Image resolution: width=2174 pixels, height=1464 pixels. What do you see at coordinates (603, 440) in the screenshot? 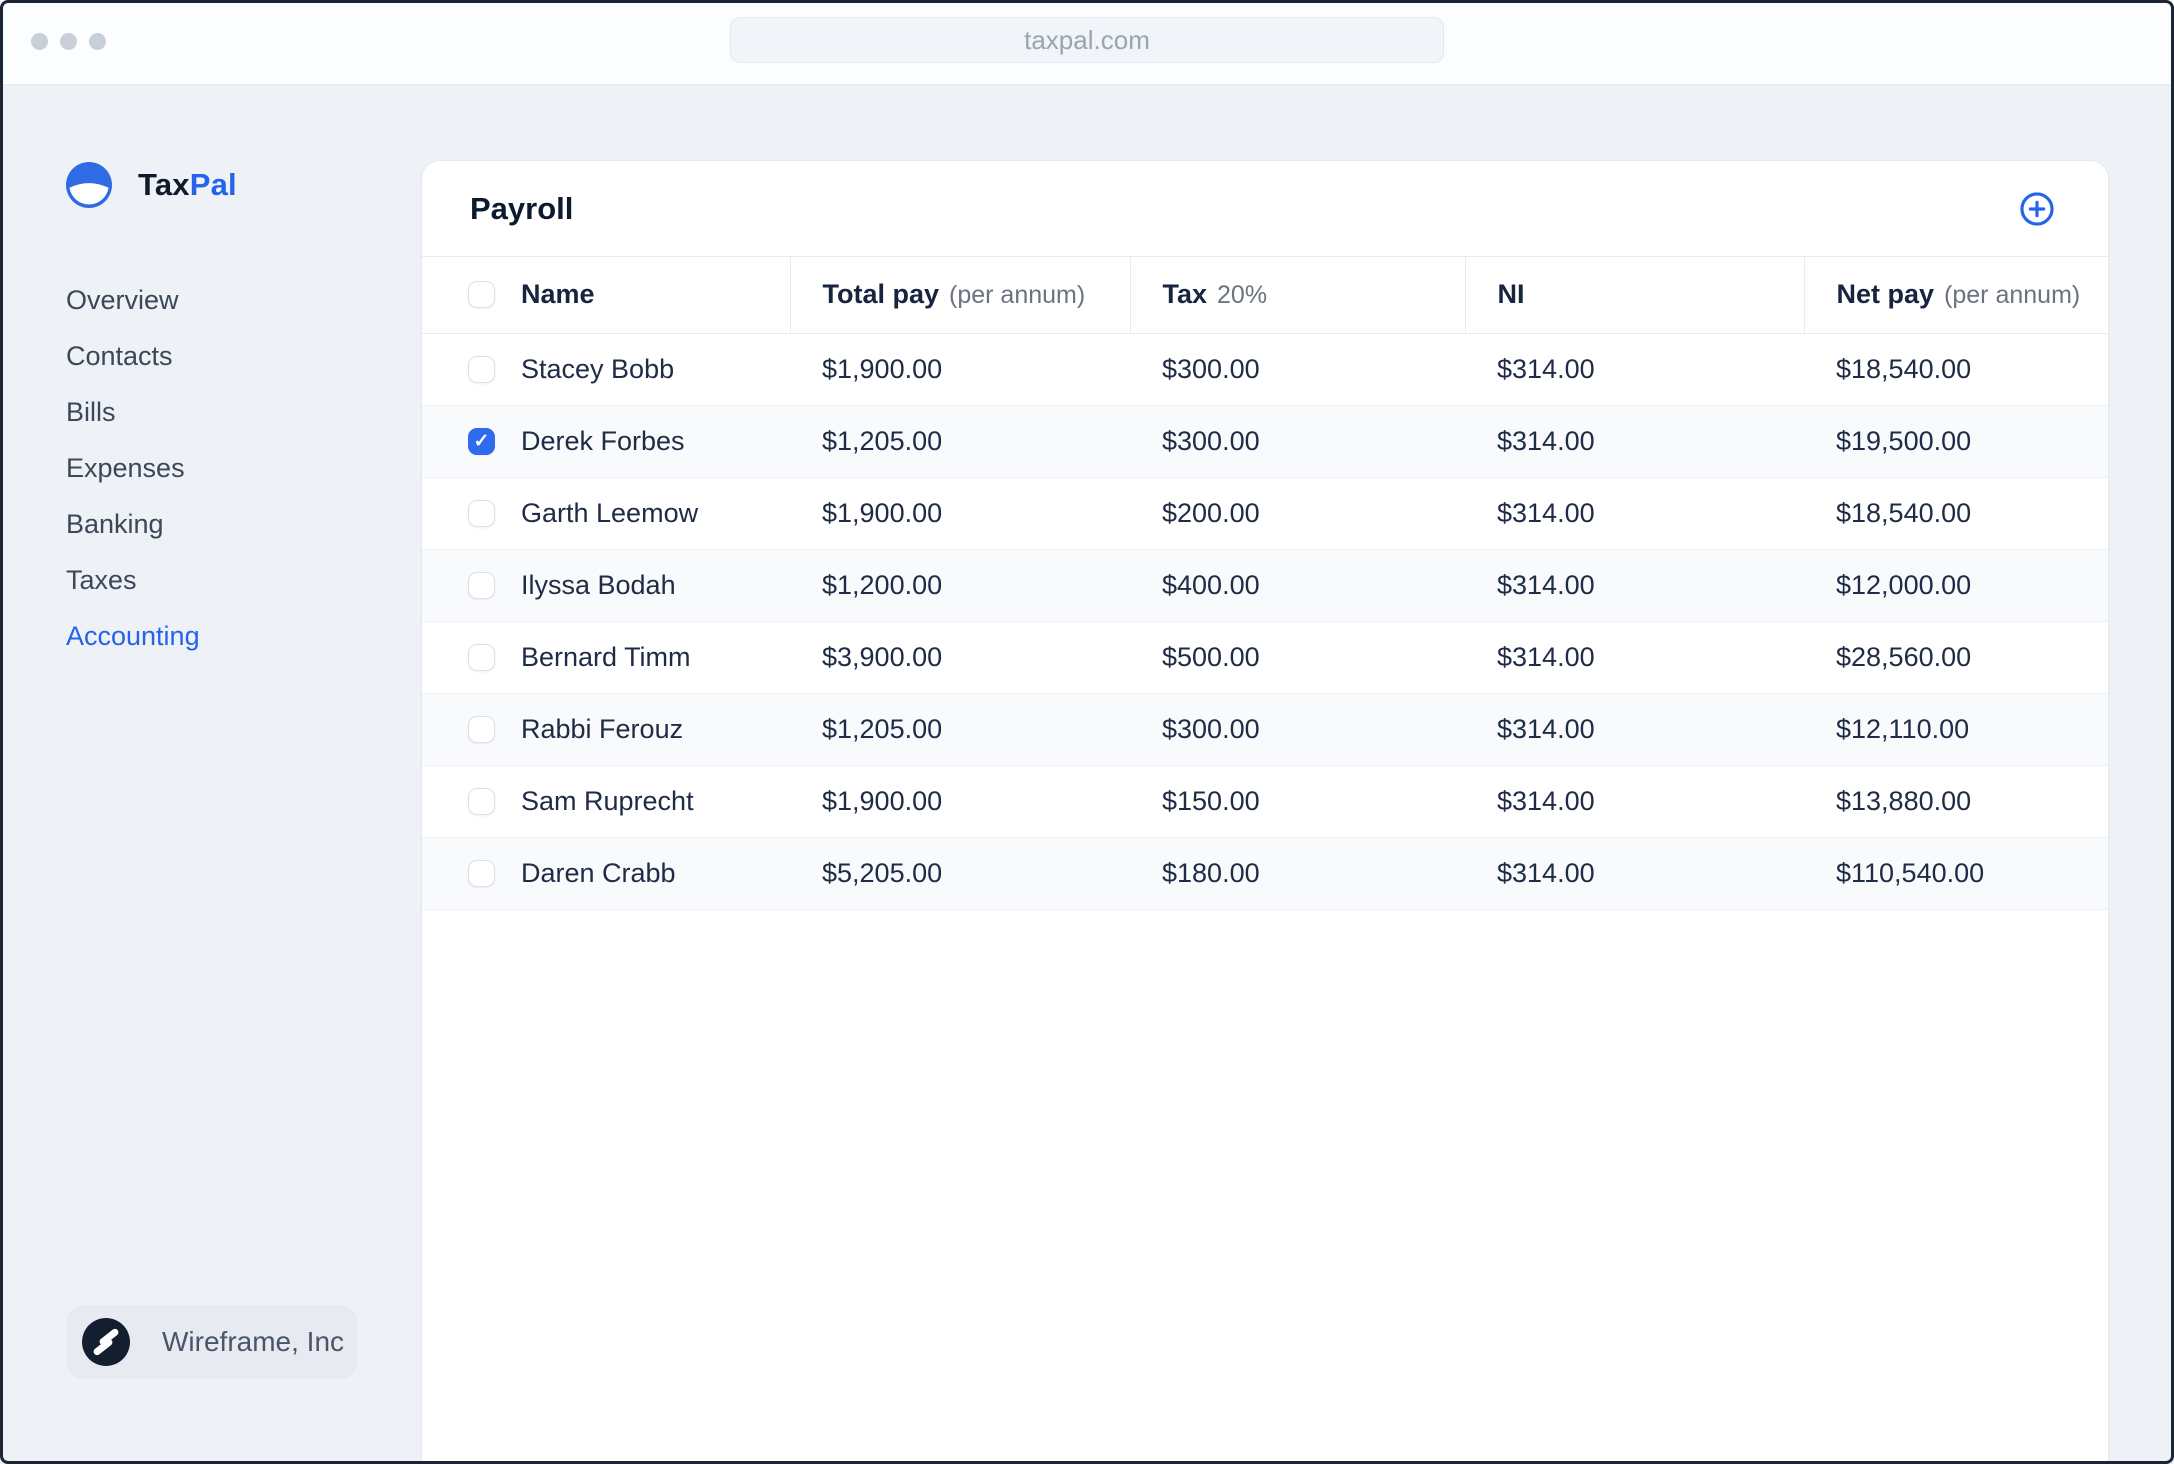
I see `employee-name: Derek Forbes` at bounding box center [603, 440].